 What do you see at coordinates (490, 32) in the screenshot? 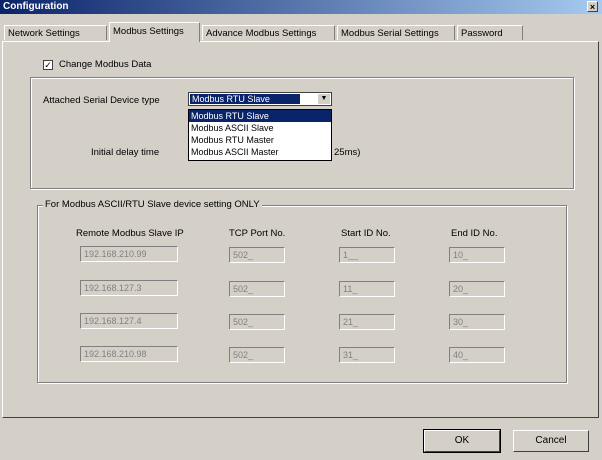
I see `tab-password: Password` at bounding box center [490, 32].